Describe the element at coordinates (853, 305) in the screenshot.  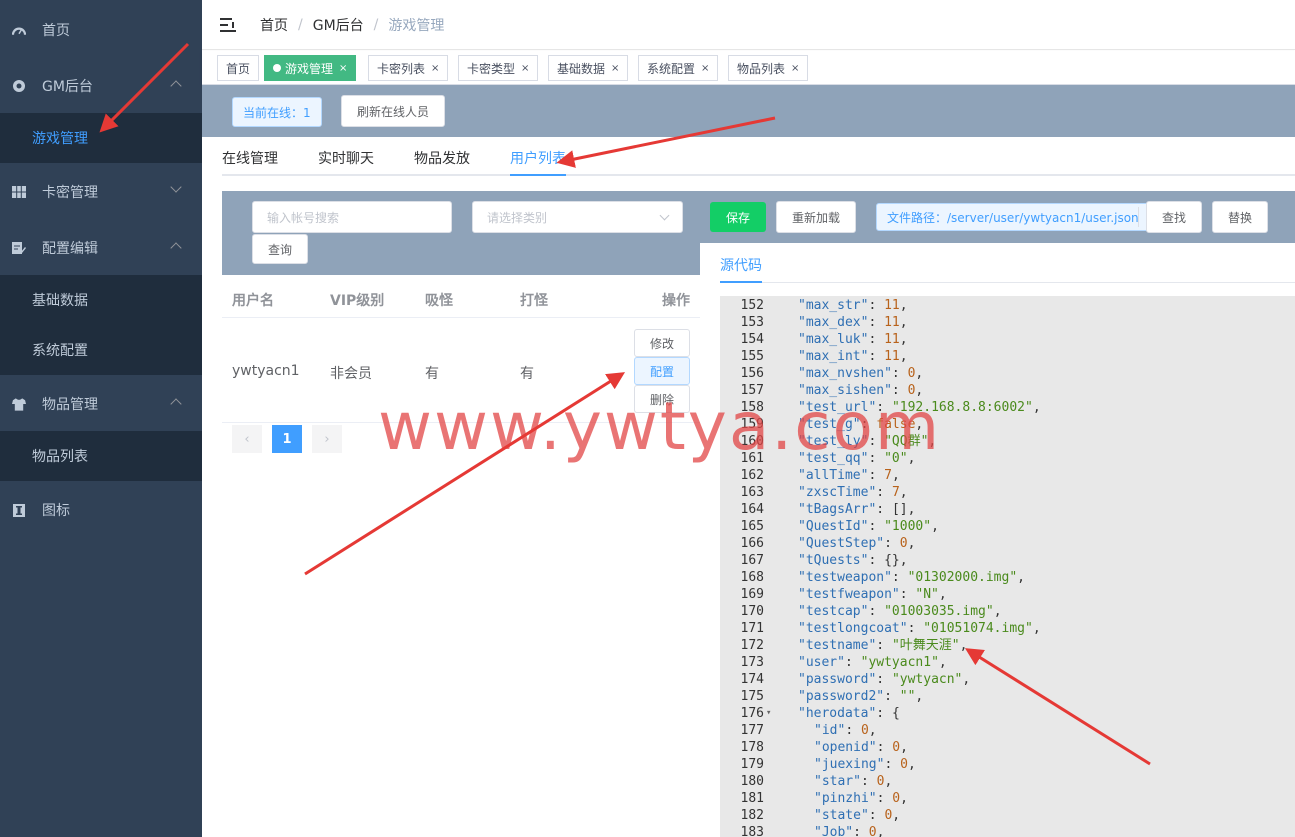
I see `code-text: "max_str": 11,` at that location.